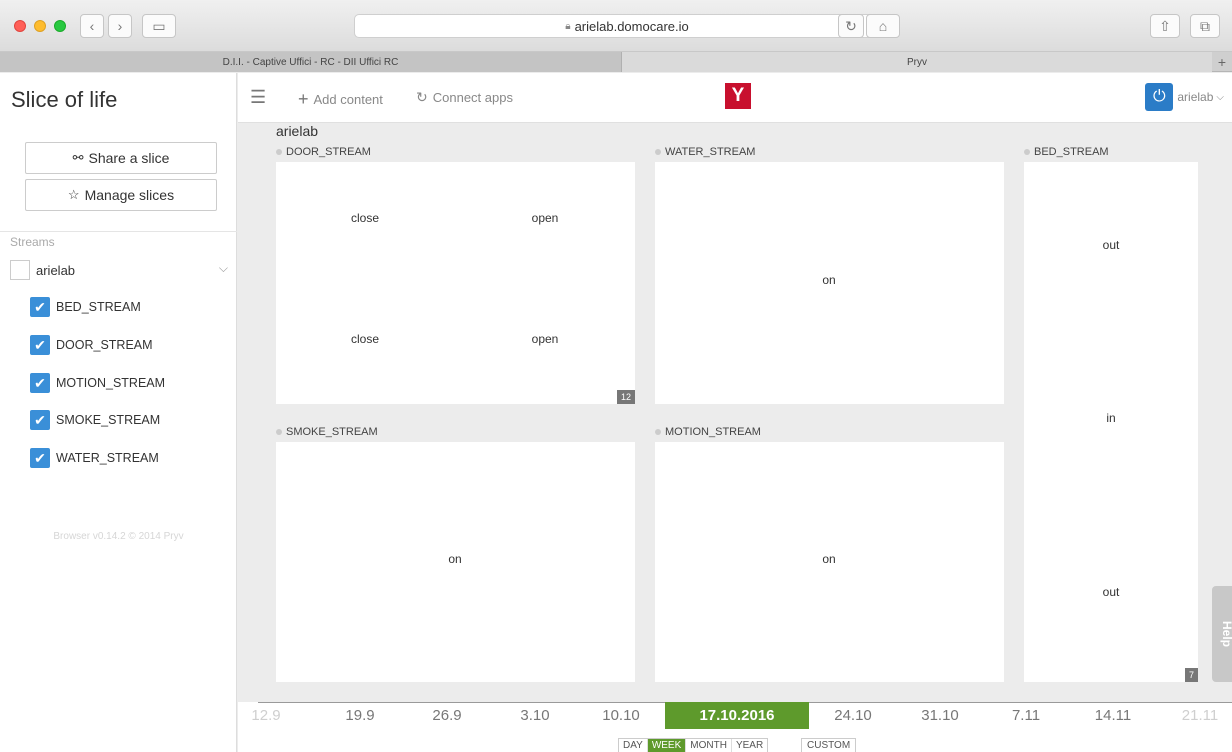 The width and height of the screenshot is (1232, 752). Describe the element at coordinates (709, 745) in the screenshot. I see `range-month-button: MONTH` at that location.